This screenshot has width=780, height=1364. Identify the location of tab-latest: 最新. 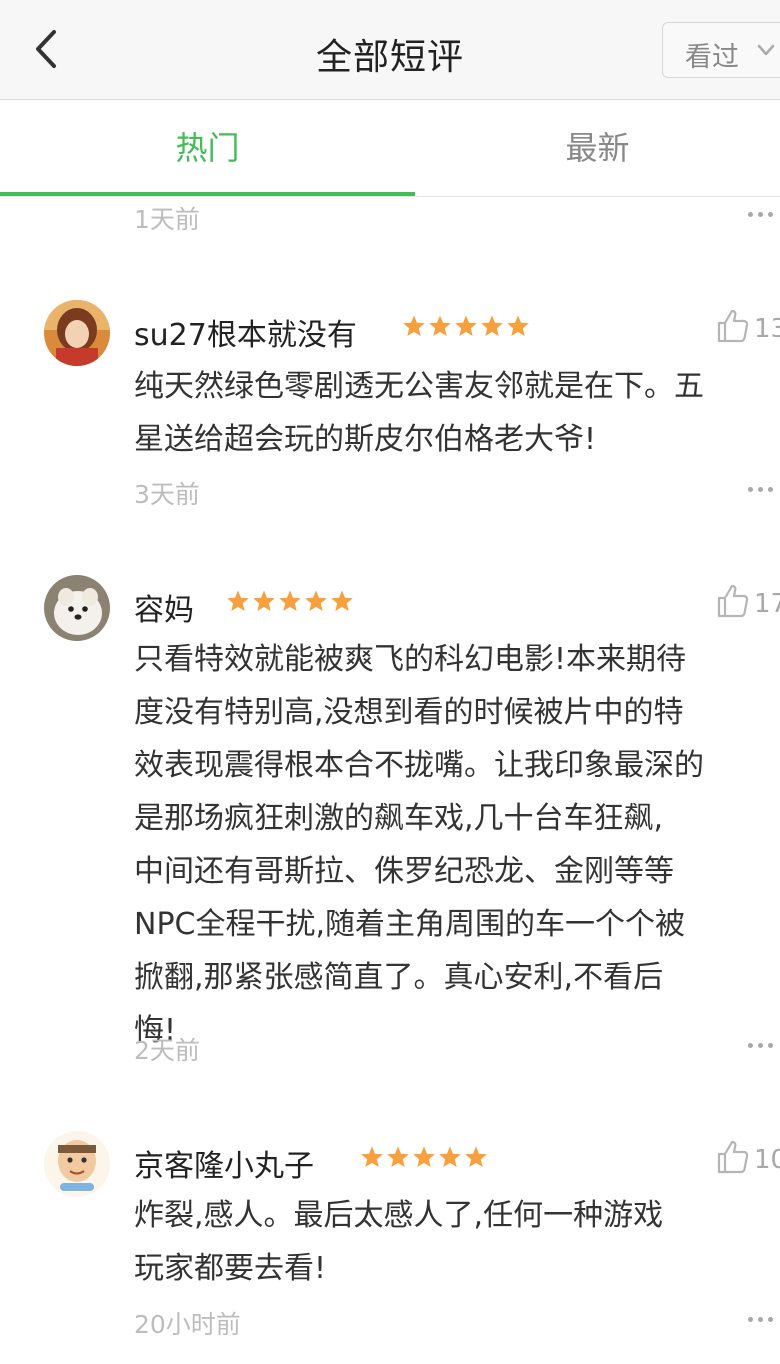
(597, 148).